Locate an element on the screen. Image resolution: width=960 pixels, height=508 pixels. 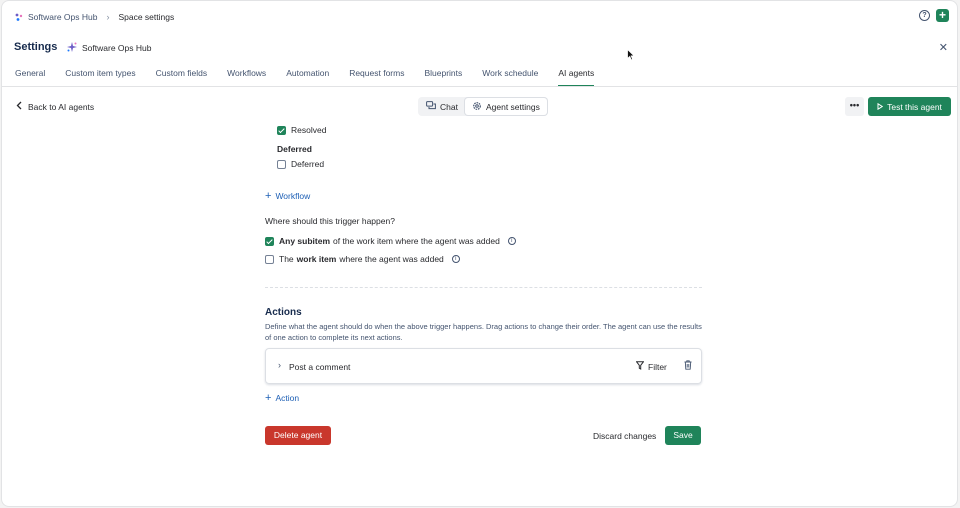
add-action-label: Action is located at coordinates (287, 398).